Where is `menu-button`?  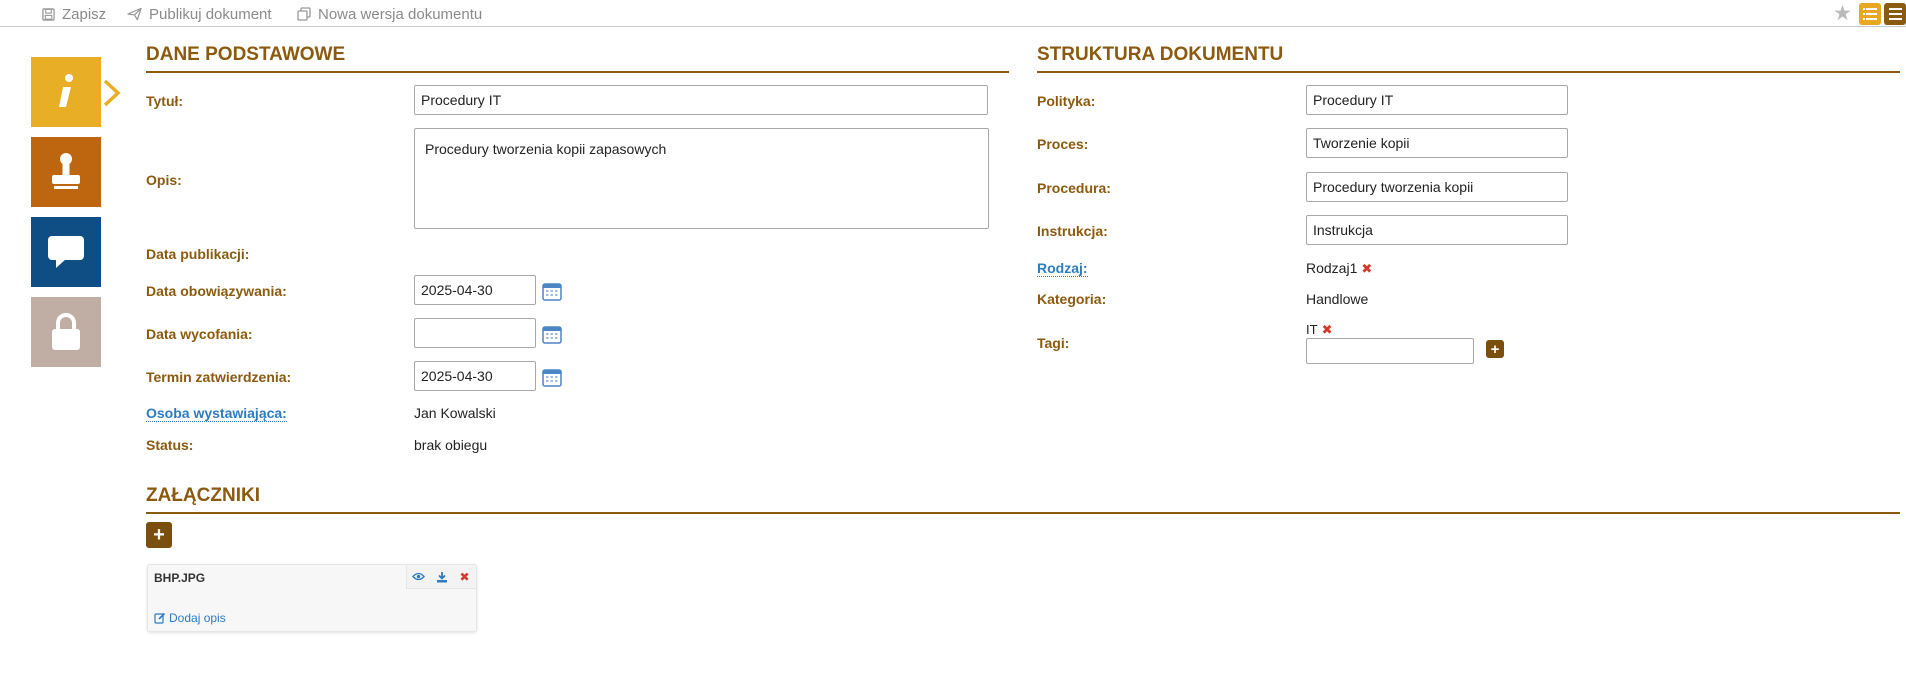 menu-button is located at coordinates (1895, 14).